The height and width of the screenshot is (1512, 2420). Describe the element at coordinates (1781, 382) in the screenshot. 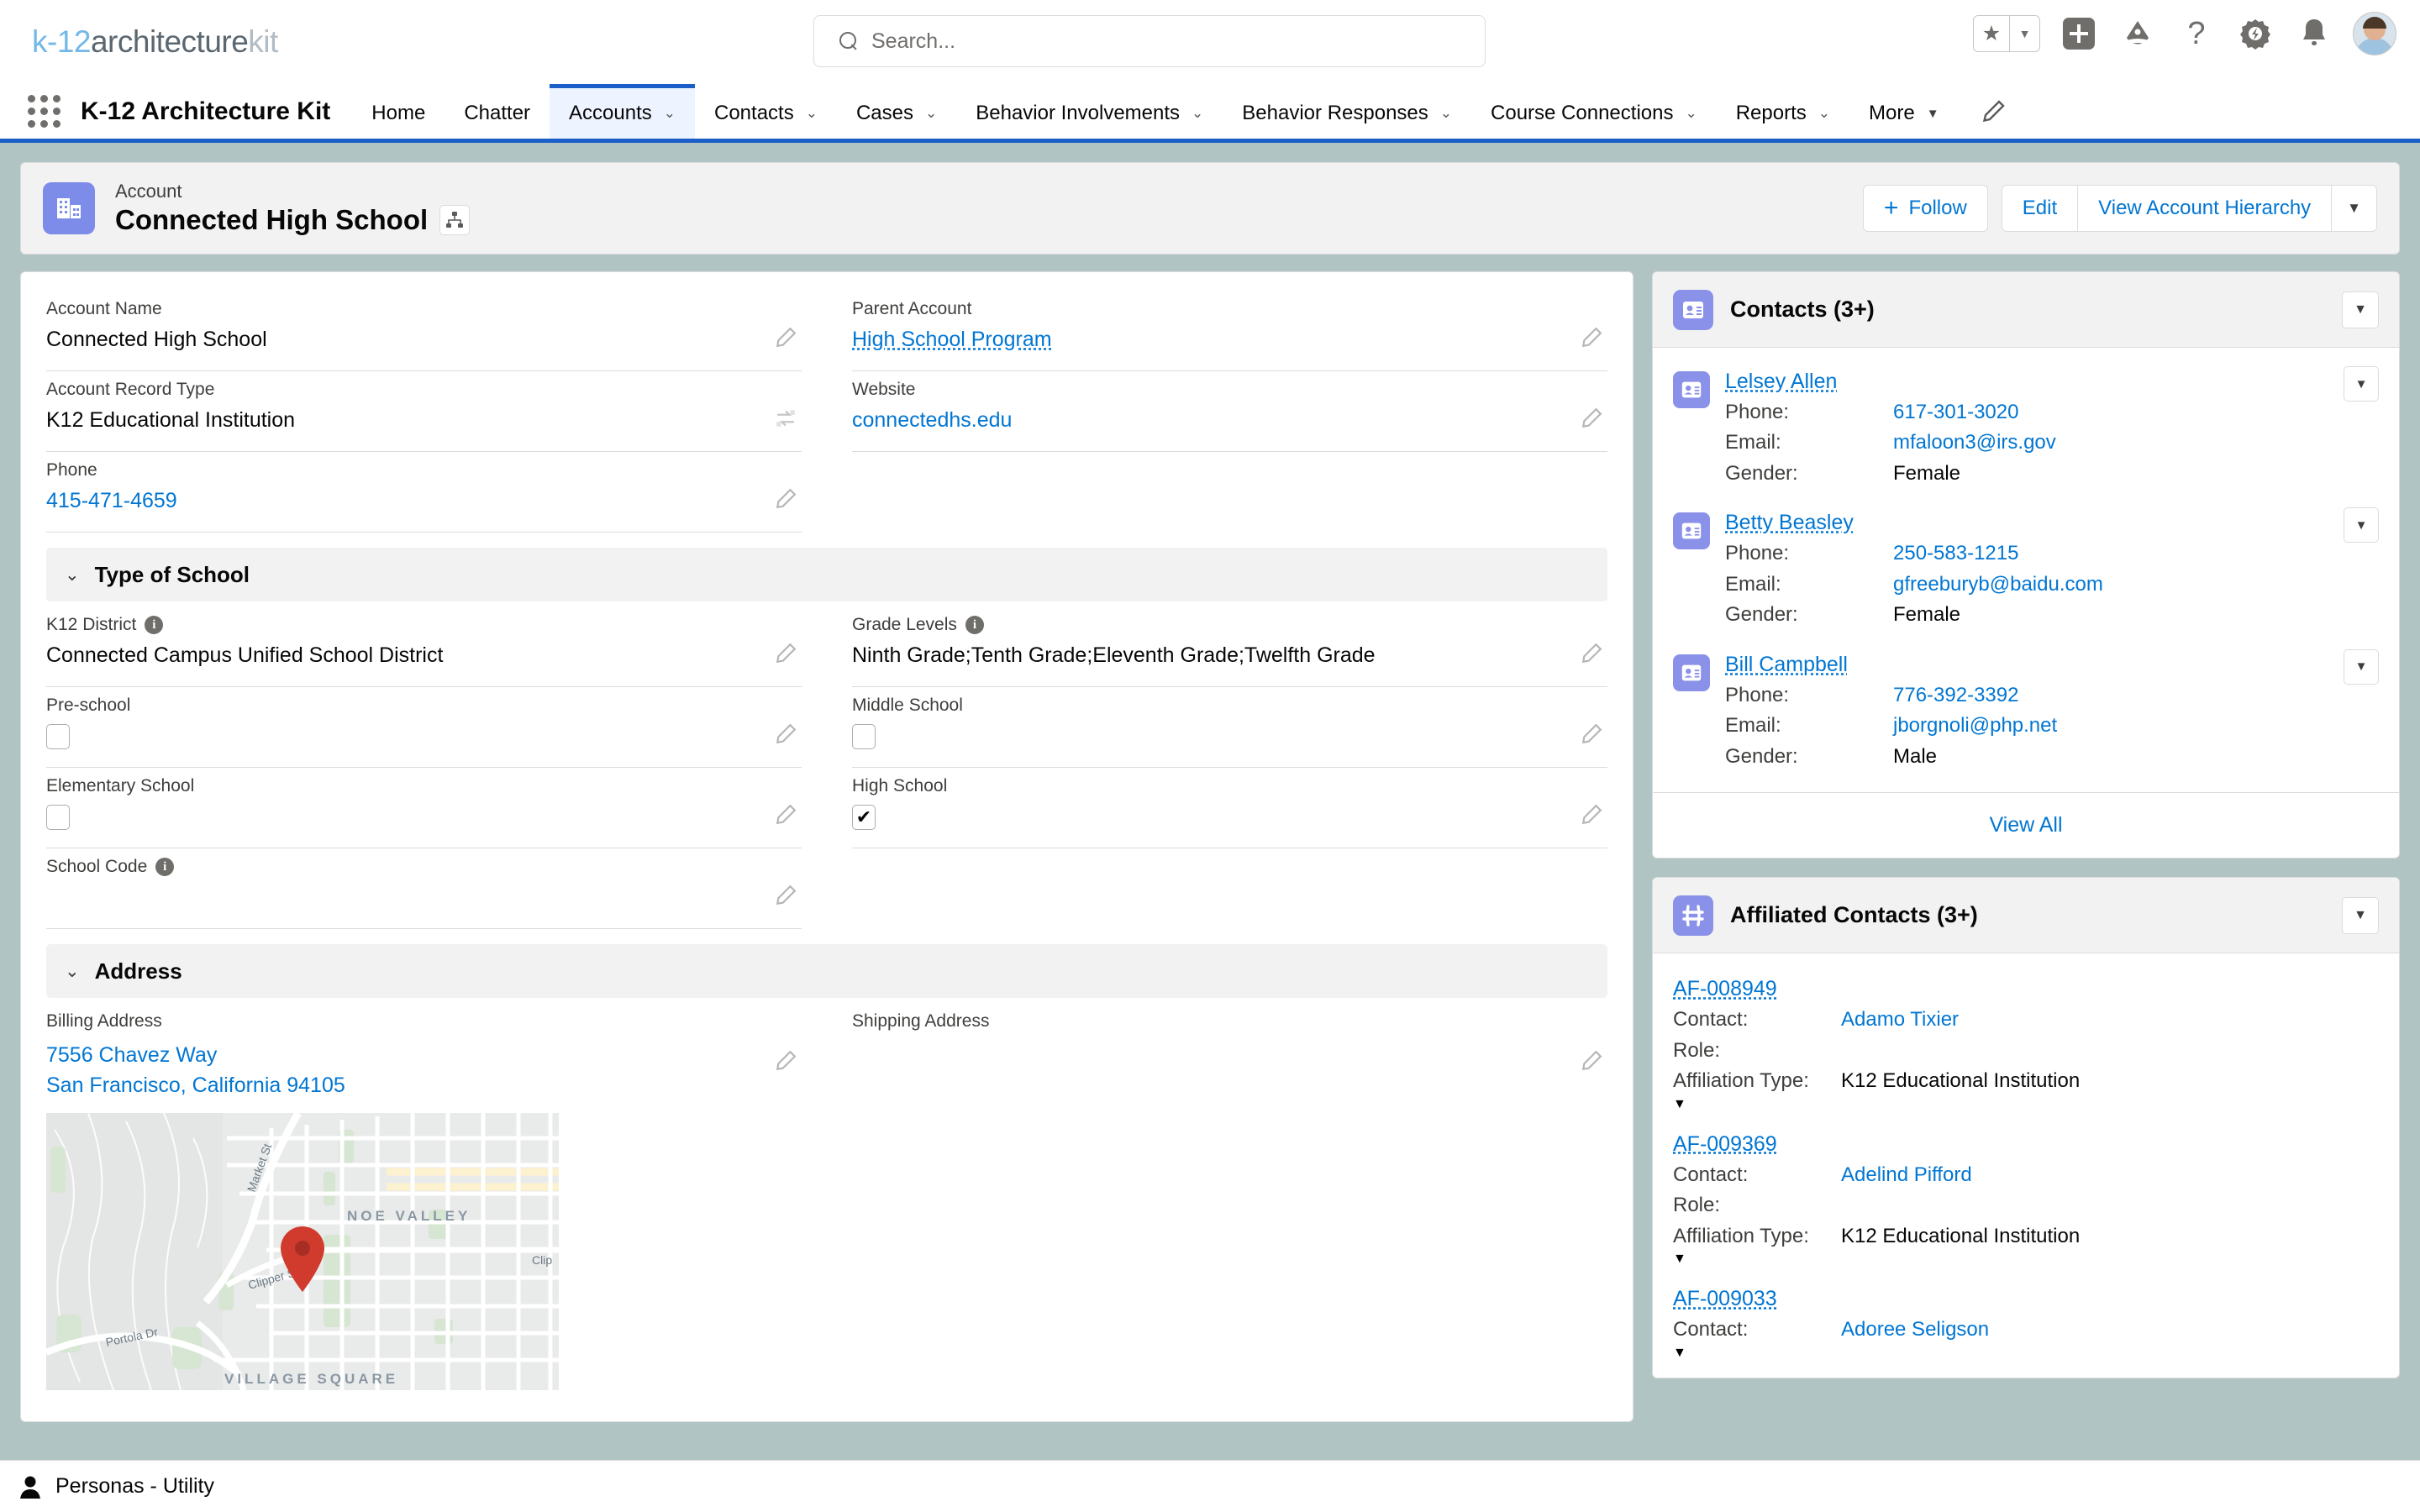

I see `contact-name-link: Lelsey Allen` at that location.